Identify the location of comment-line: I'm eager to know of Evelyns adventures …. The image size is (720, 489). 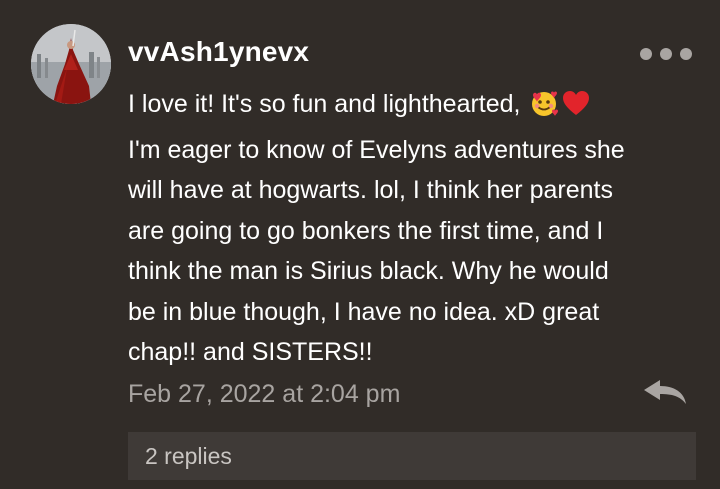
(376, 149).